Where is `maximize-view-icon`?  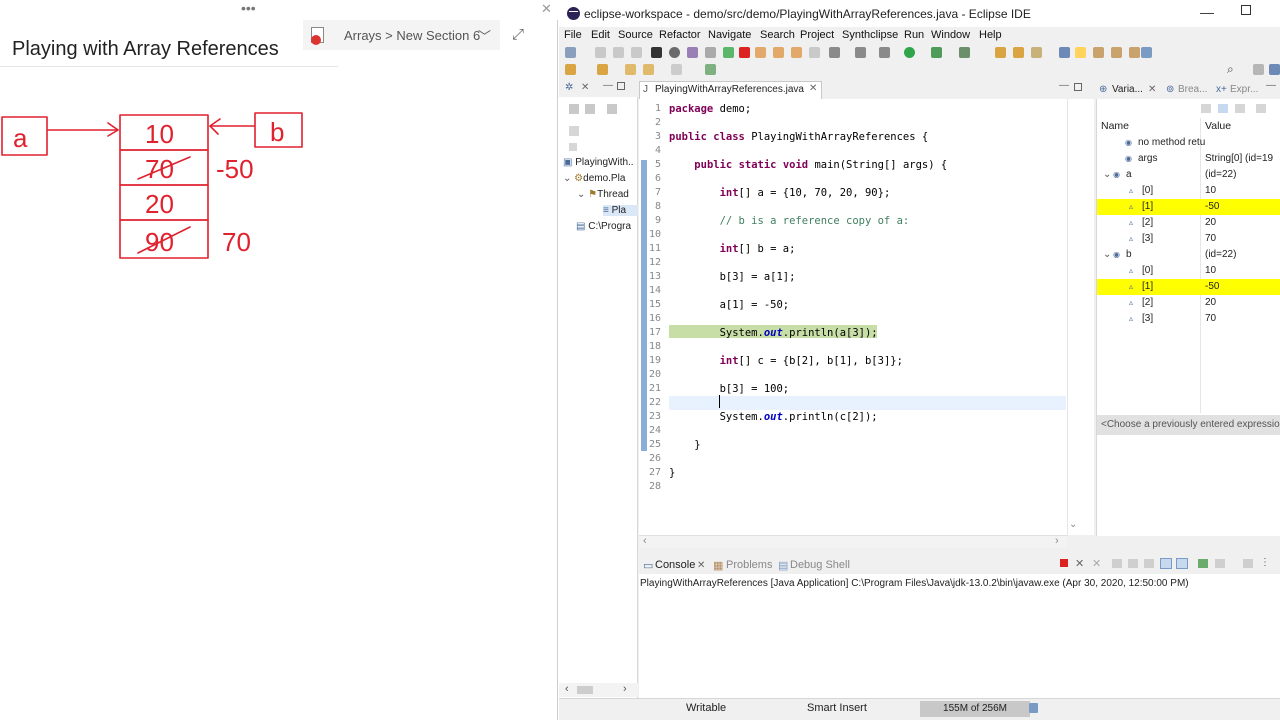
maximize-view-icon is located at coordinates (1078, 87).